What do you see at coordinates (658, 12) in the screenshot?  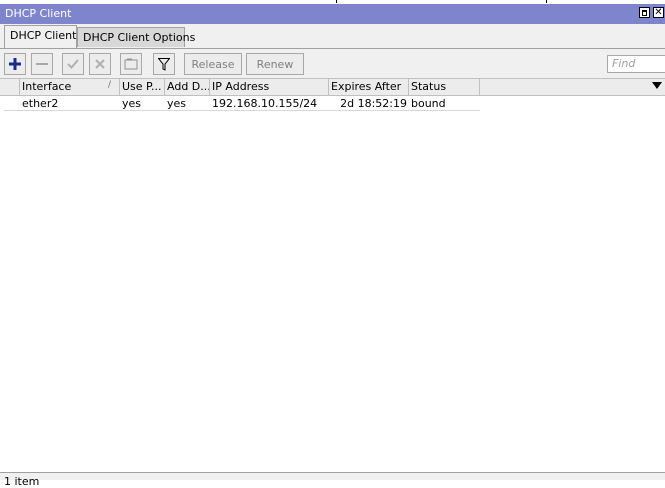 I see `close-icon: ✕` at bounding box center [658, 12].